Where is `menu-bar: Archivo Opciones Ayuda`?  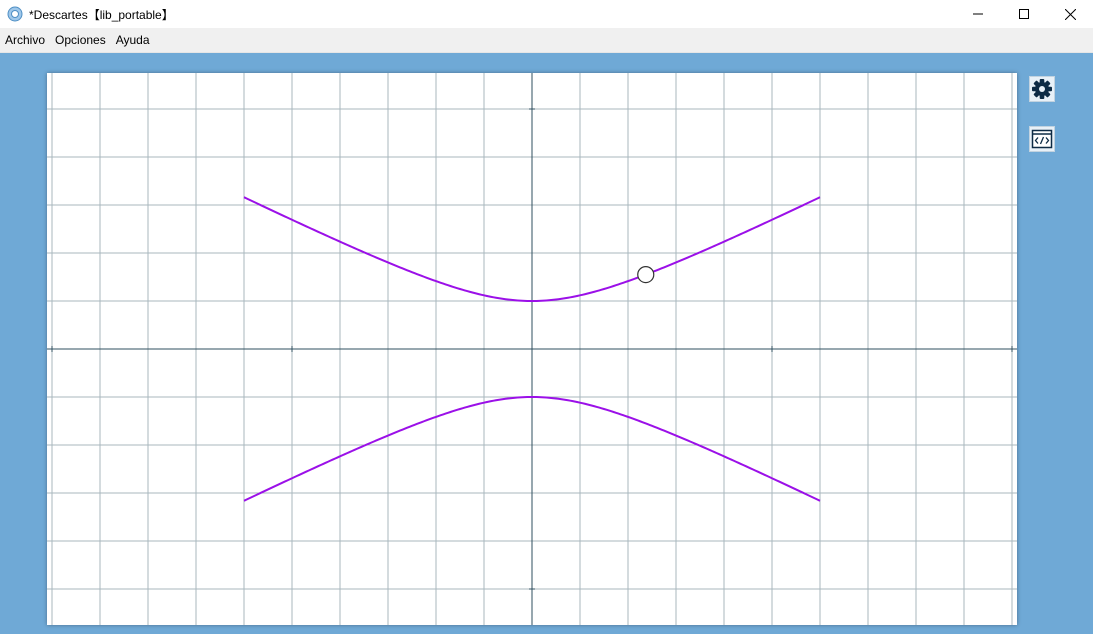
menu-bar: Archivo Opciones Ayuda is located at coordinates (546, 40).